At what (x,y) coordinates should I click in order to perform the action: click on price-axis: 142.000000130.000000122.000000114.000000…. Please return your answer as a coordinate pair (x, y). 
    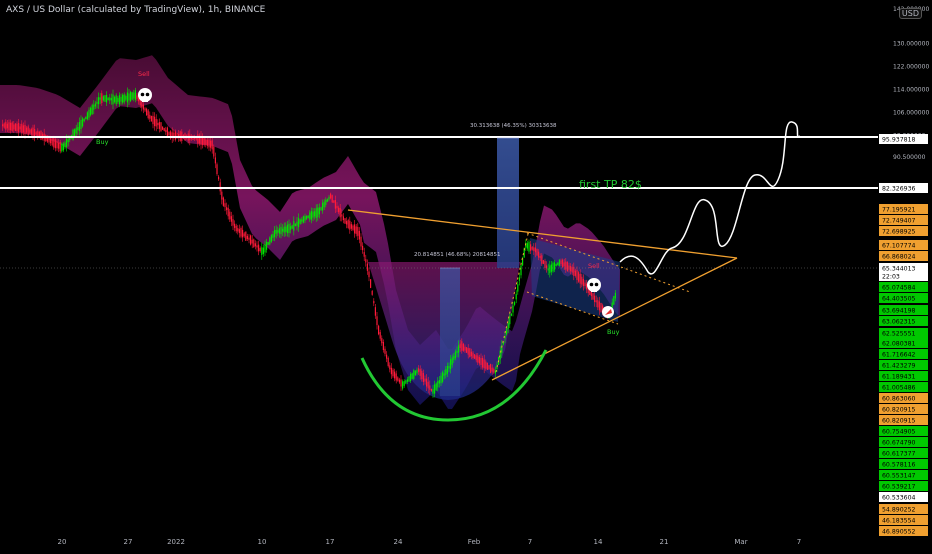
    Looking at the image, I should click on (905, 275).